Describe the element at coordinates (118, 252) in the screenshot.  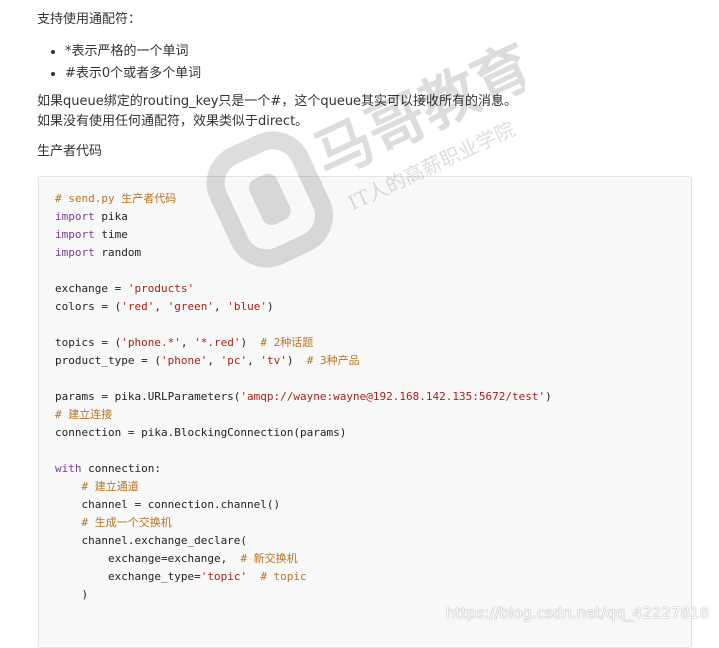
I see `code-text: random` at that location.